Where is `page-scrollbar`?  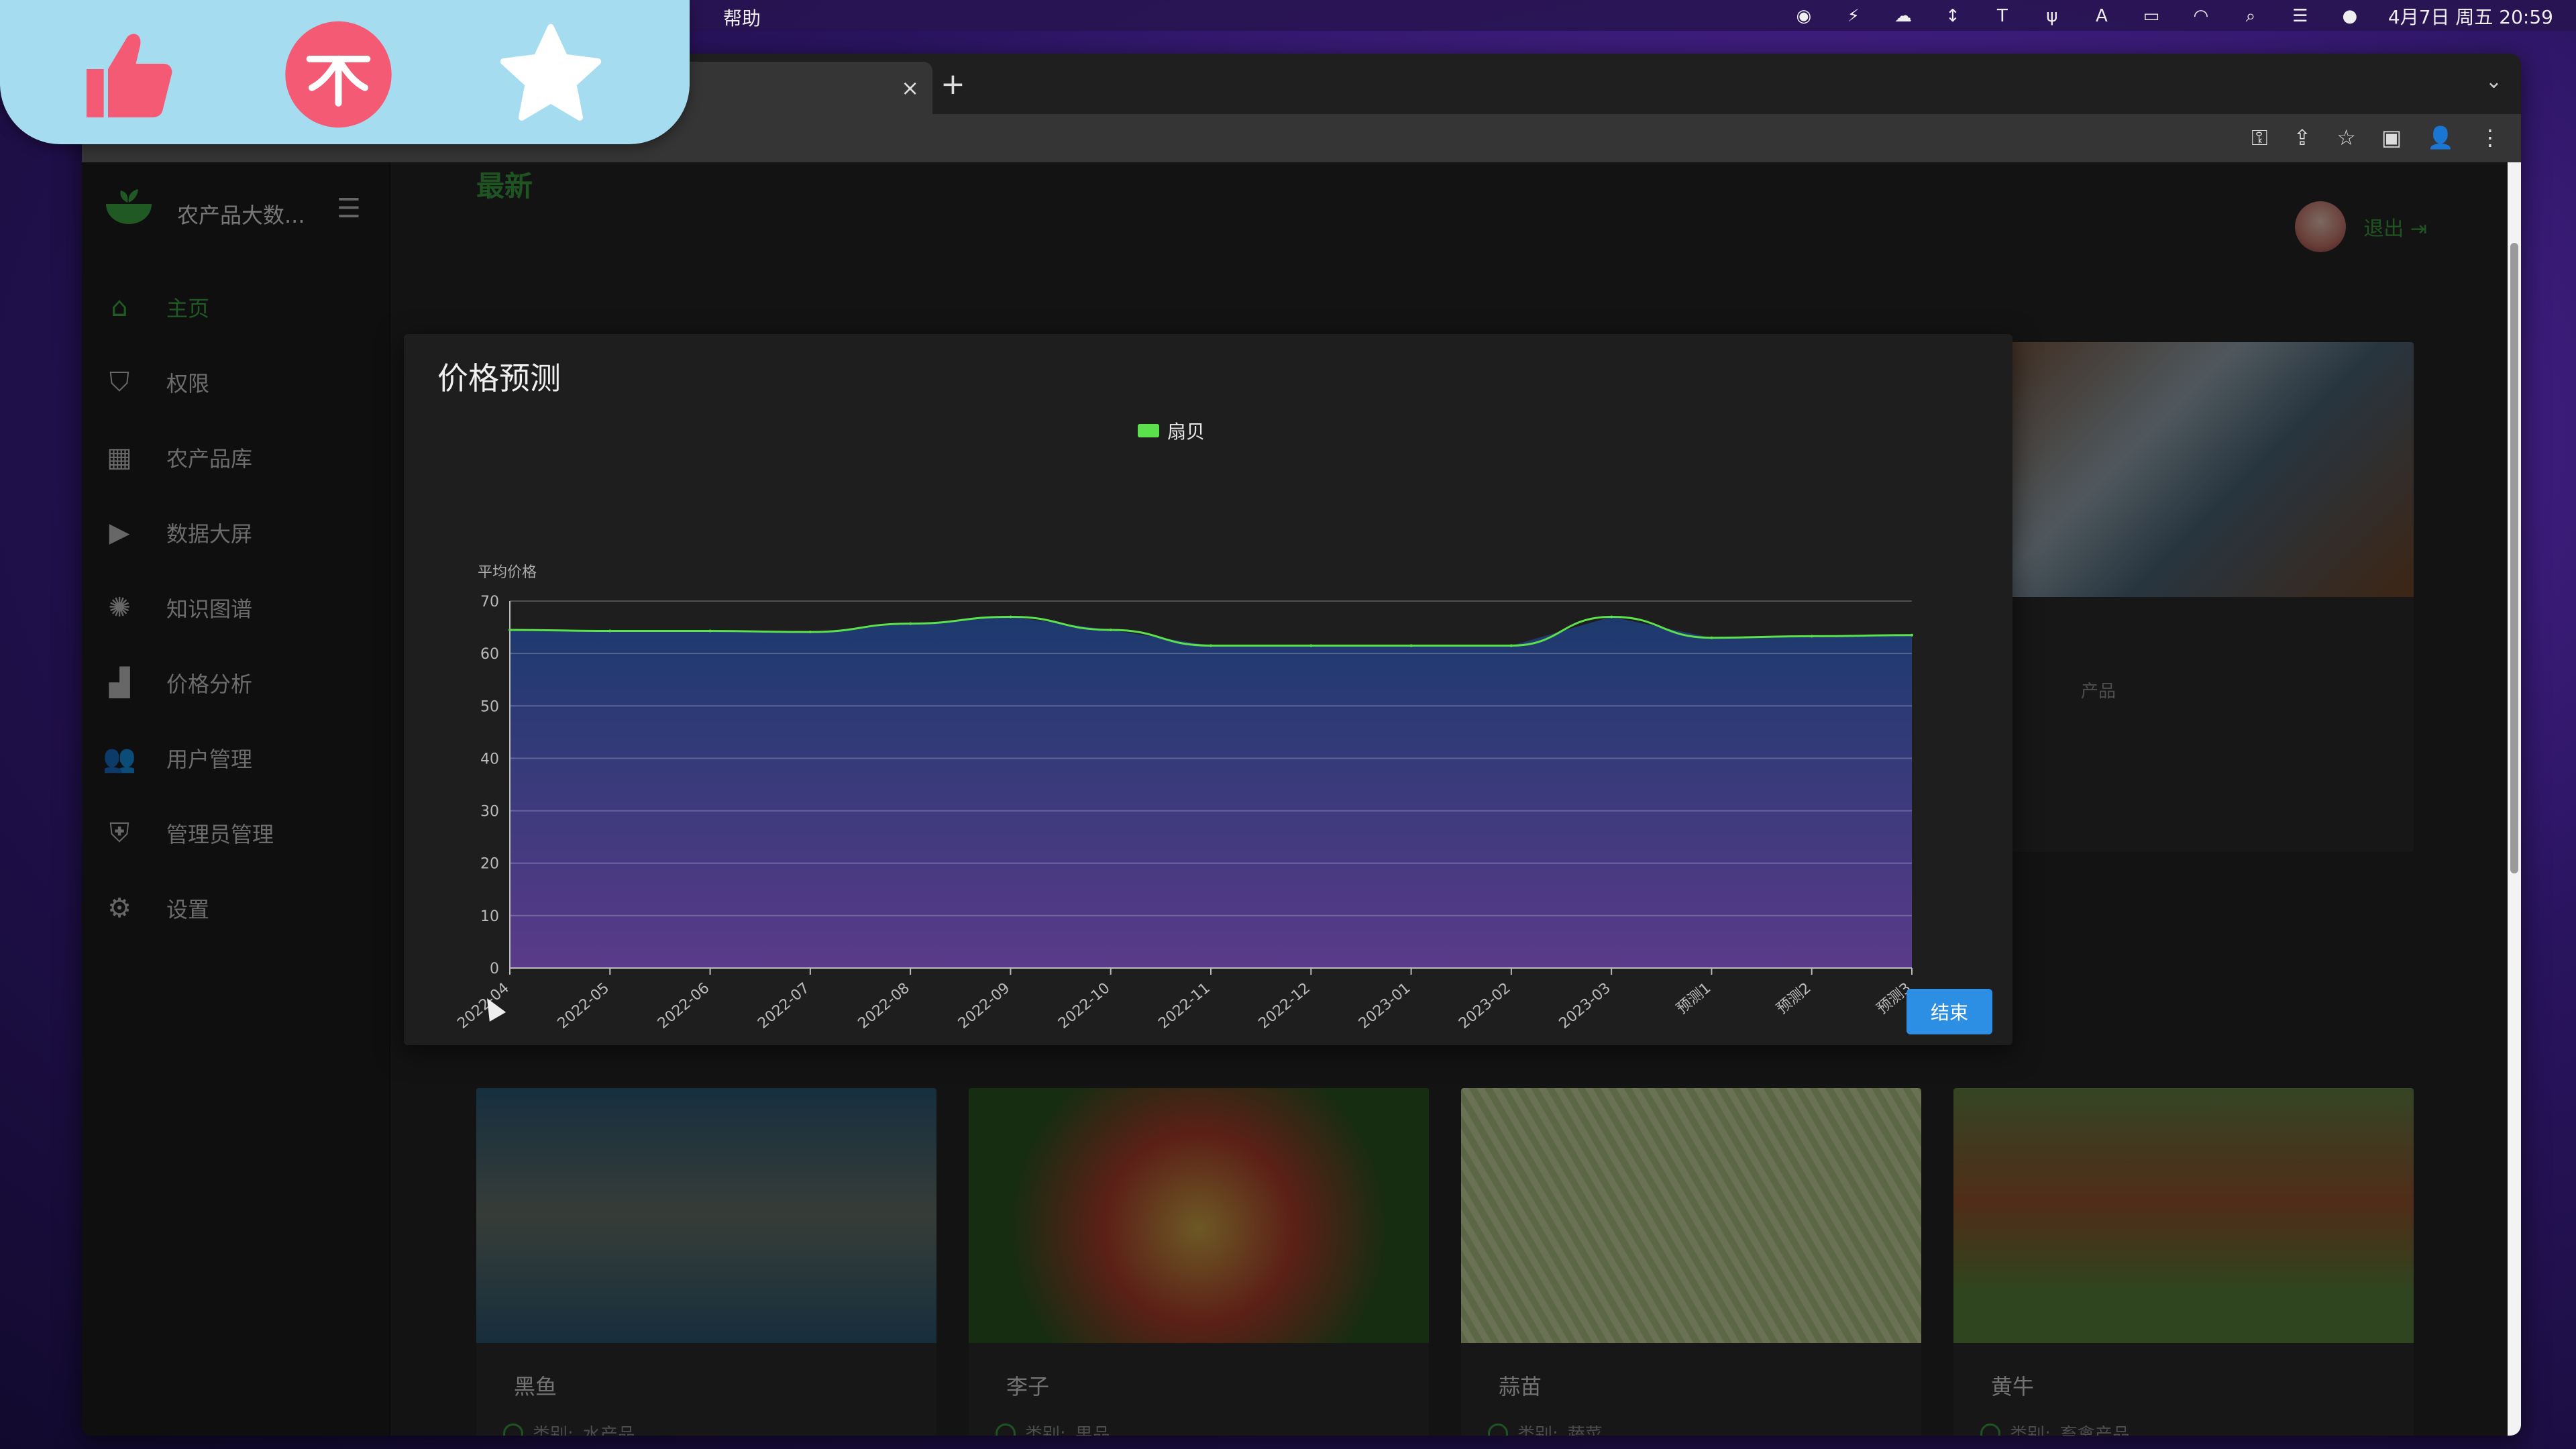
page-scrollbar is located at coordinates (2514, 799).